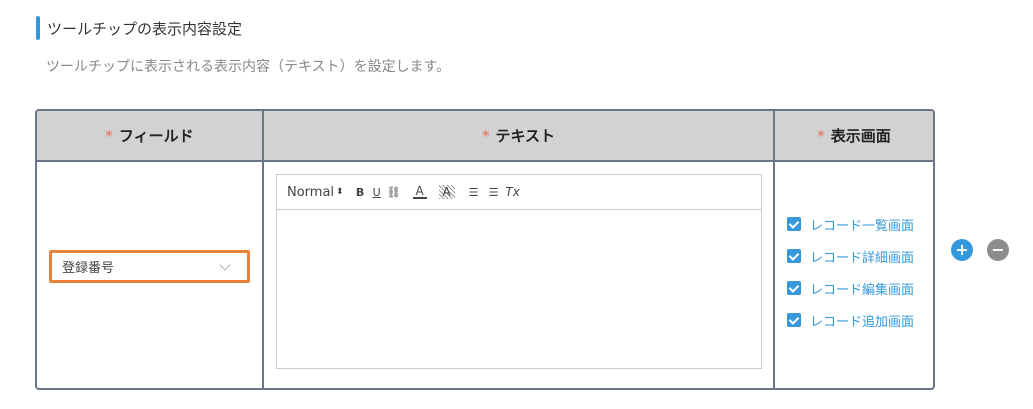 Image resolution: width=1033 pixels, height=409 pixels. I want to click on section-description: ツールチップに表示される表示内容（テキスト）を設定します。, so click(248, 67).